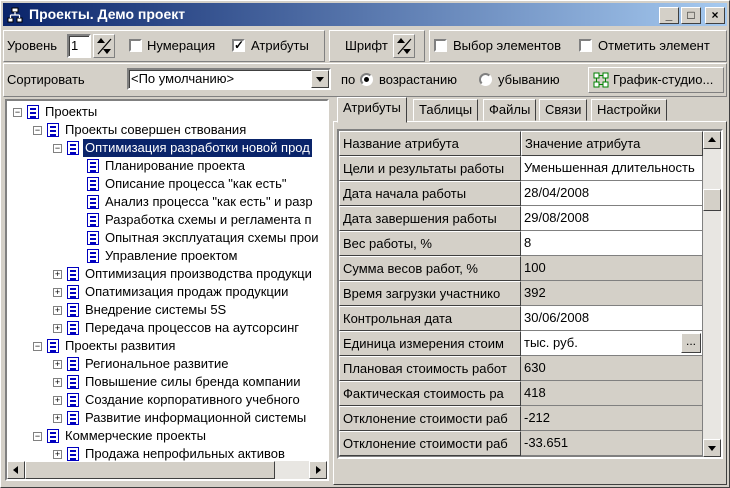  I want to click on scroll-right-button, so click(318, 470).